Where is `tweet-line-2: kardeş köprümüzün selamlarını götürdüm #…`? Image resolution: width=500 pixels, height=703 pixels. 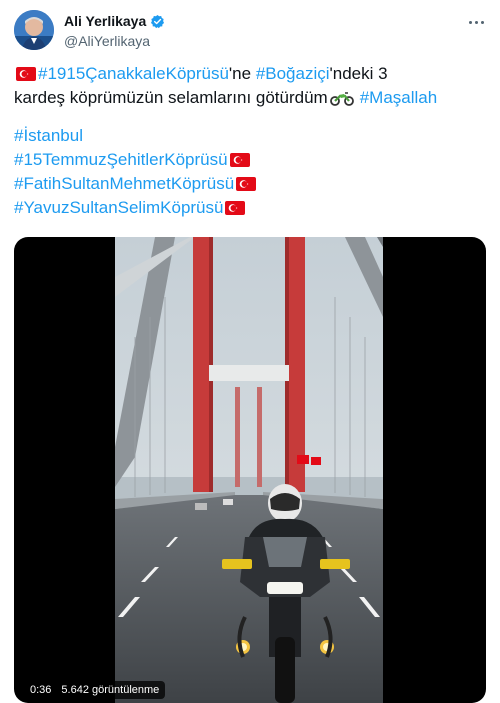
tweet-line-2: kardeş köprümüzün selamlarını götürdüm #… is located at coordinates (252, 98).